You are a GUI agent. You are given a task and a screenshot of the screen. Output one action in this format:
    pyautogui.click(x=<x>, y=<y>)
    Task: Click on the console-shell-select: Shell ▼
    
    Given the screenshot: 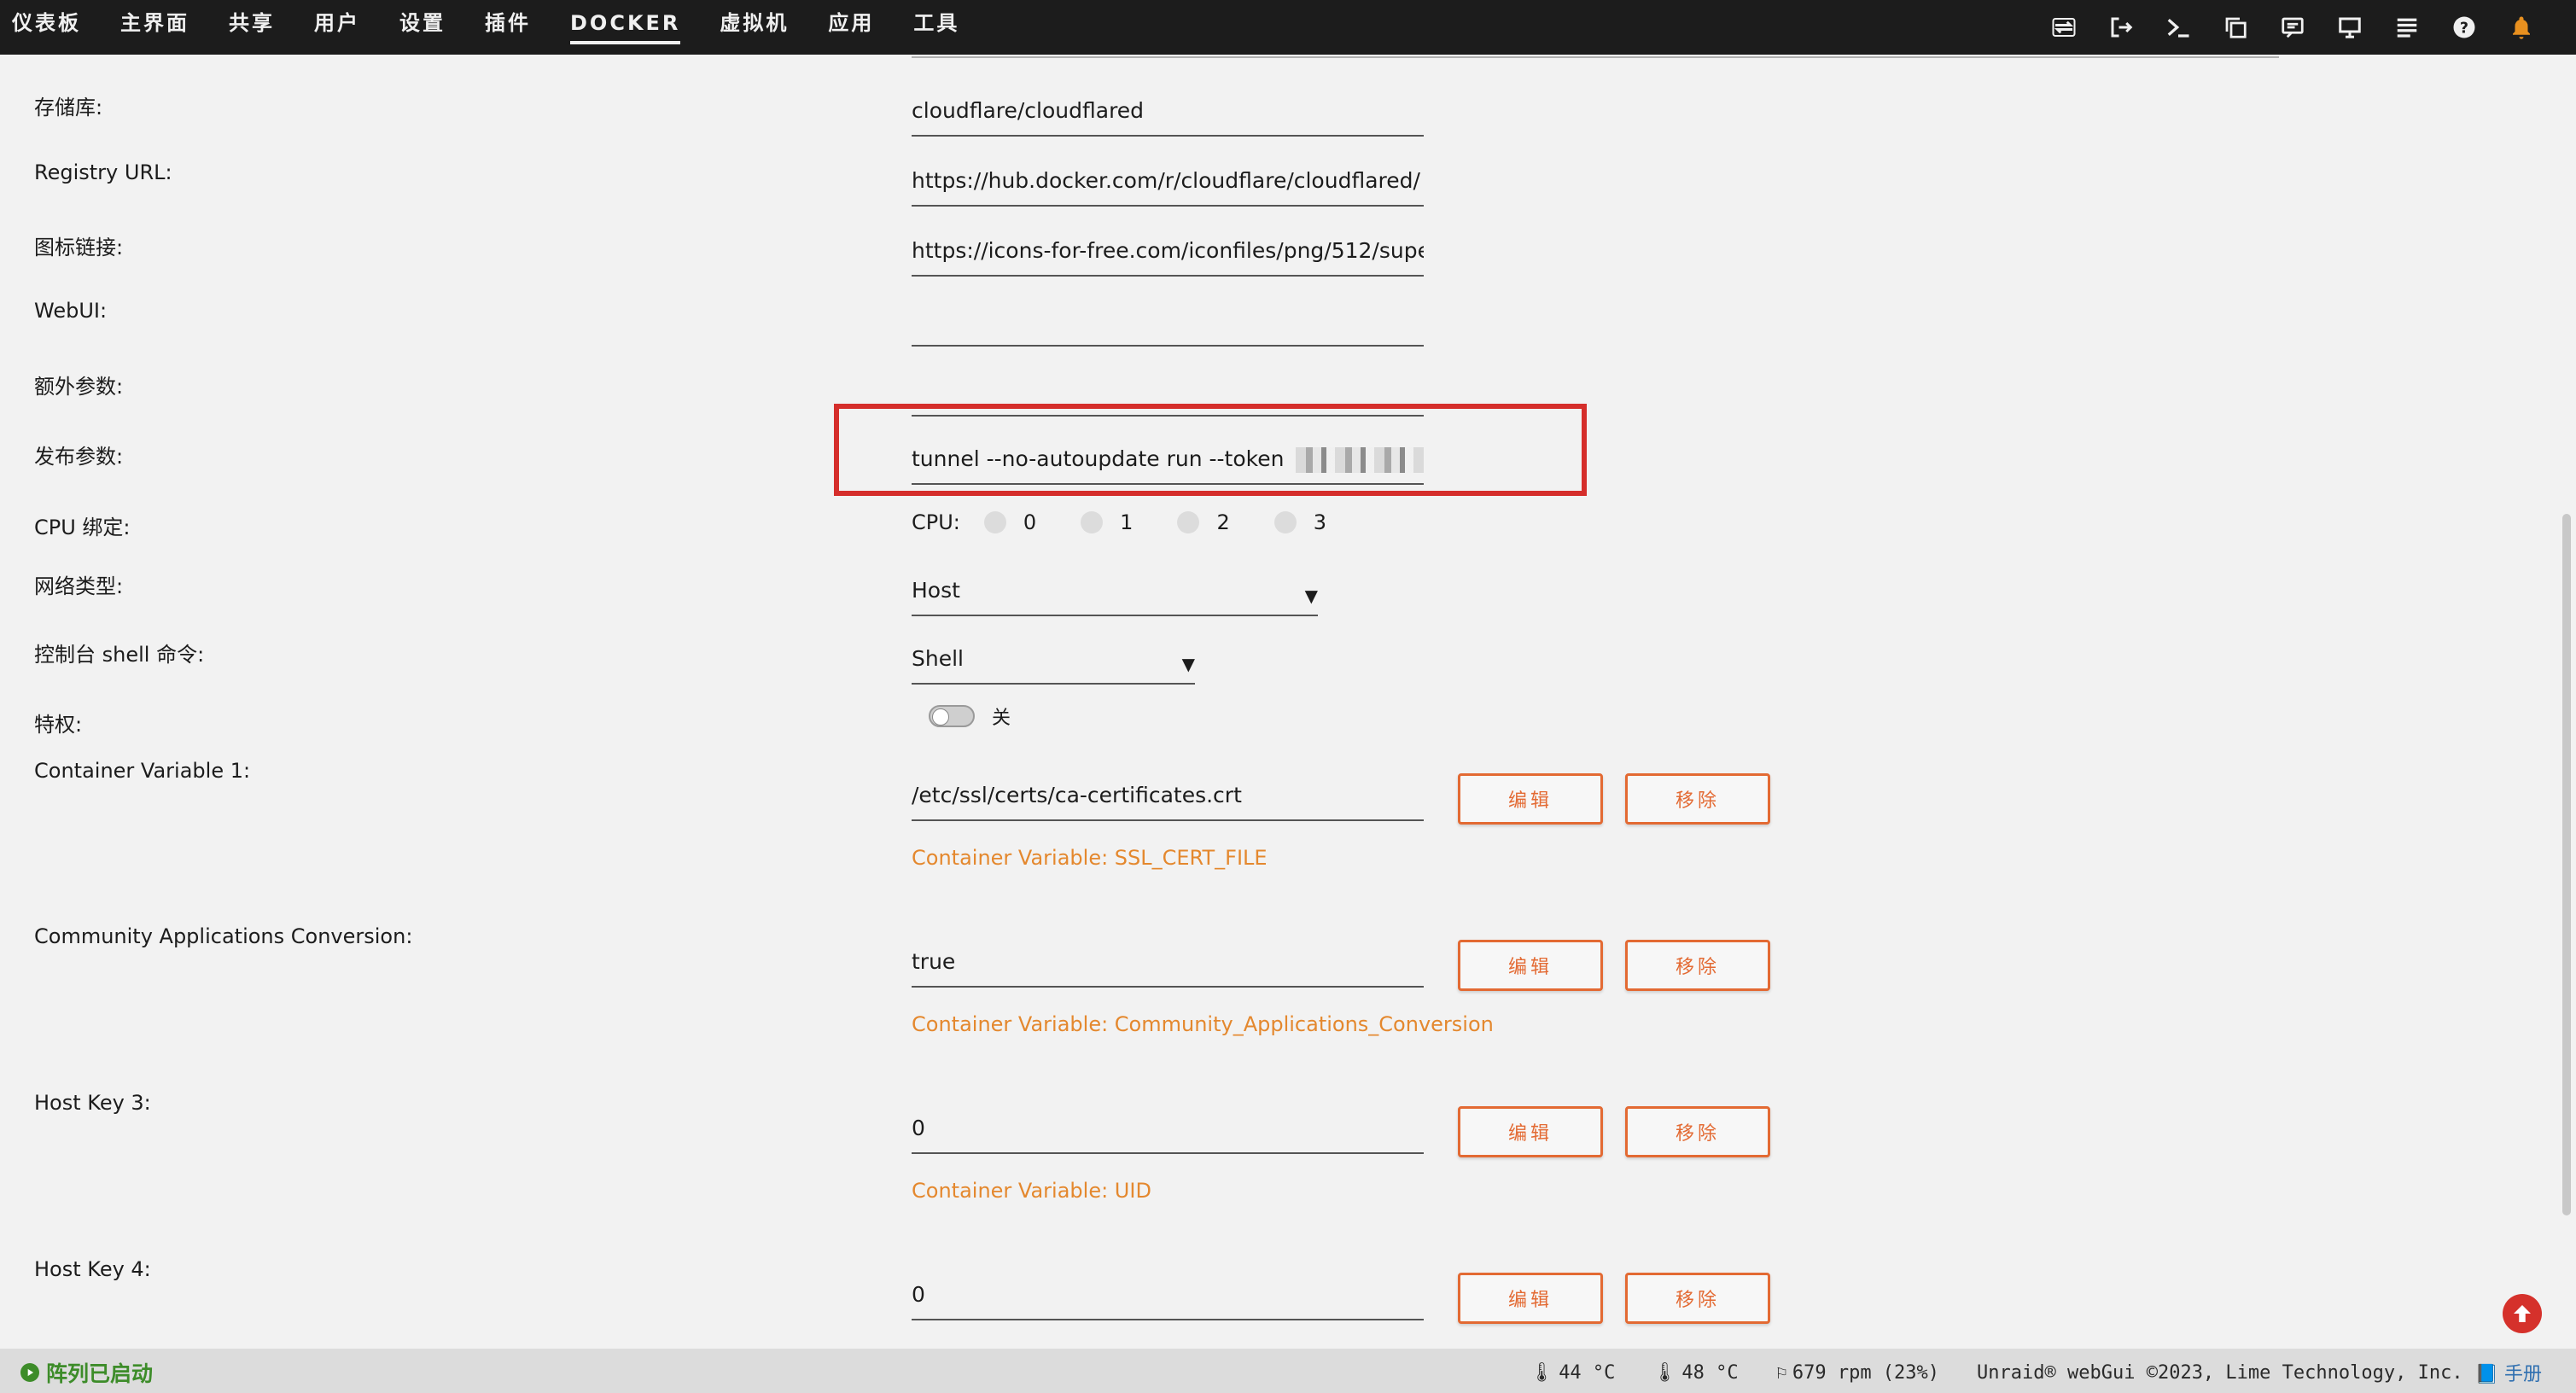 What is the action you would take?
    pyautogui.click(x=1053, y=664)
    